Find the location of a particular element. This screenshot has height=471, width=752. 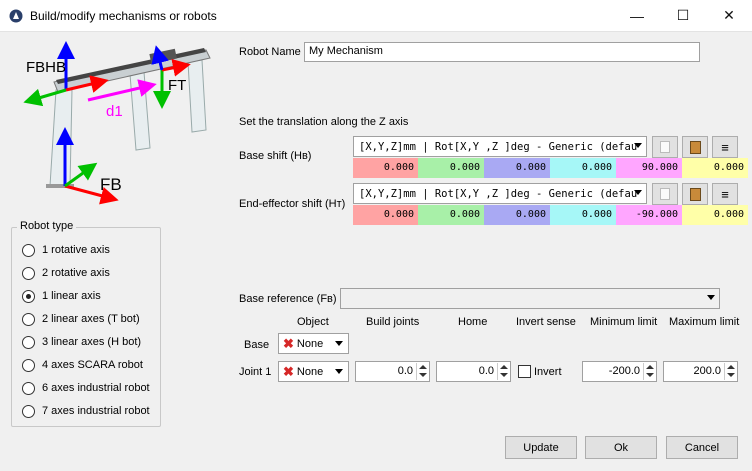

paste-icon is located at coordinates (695, 147).